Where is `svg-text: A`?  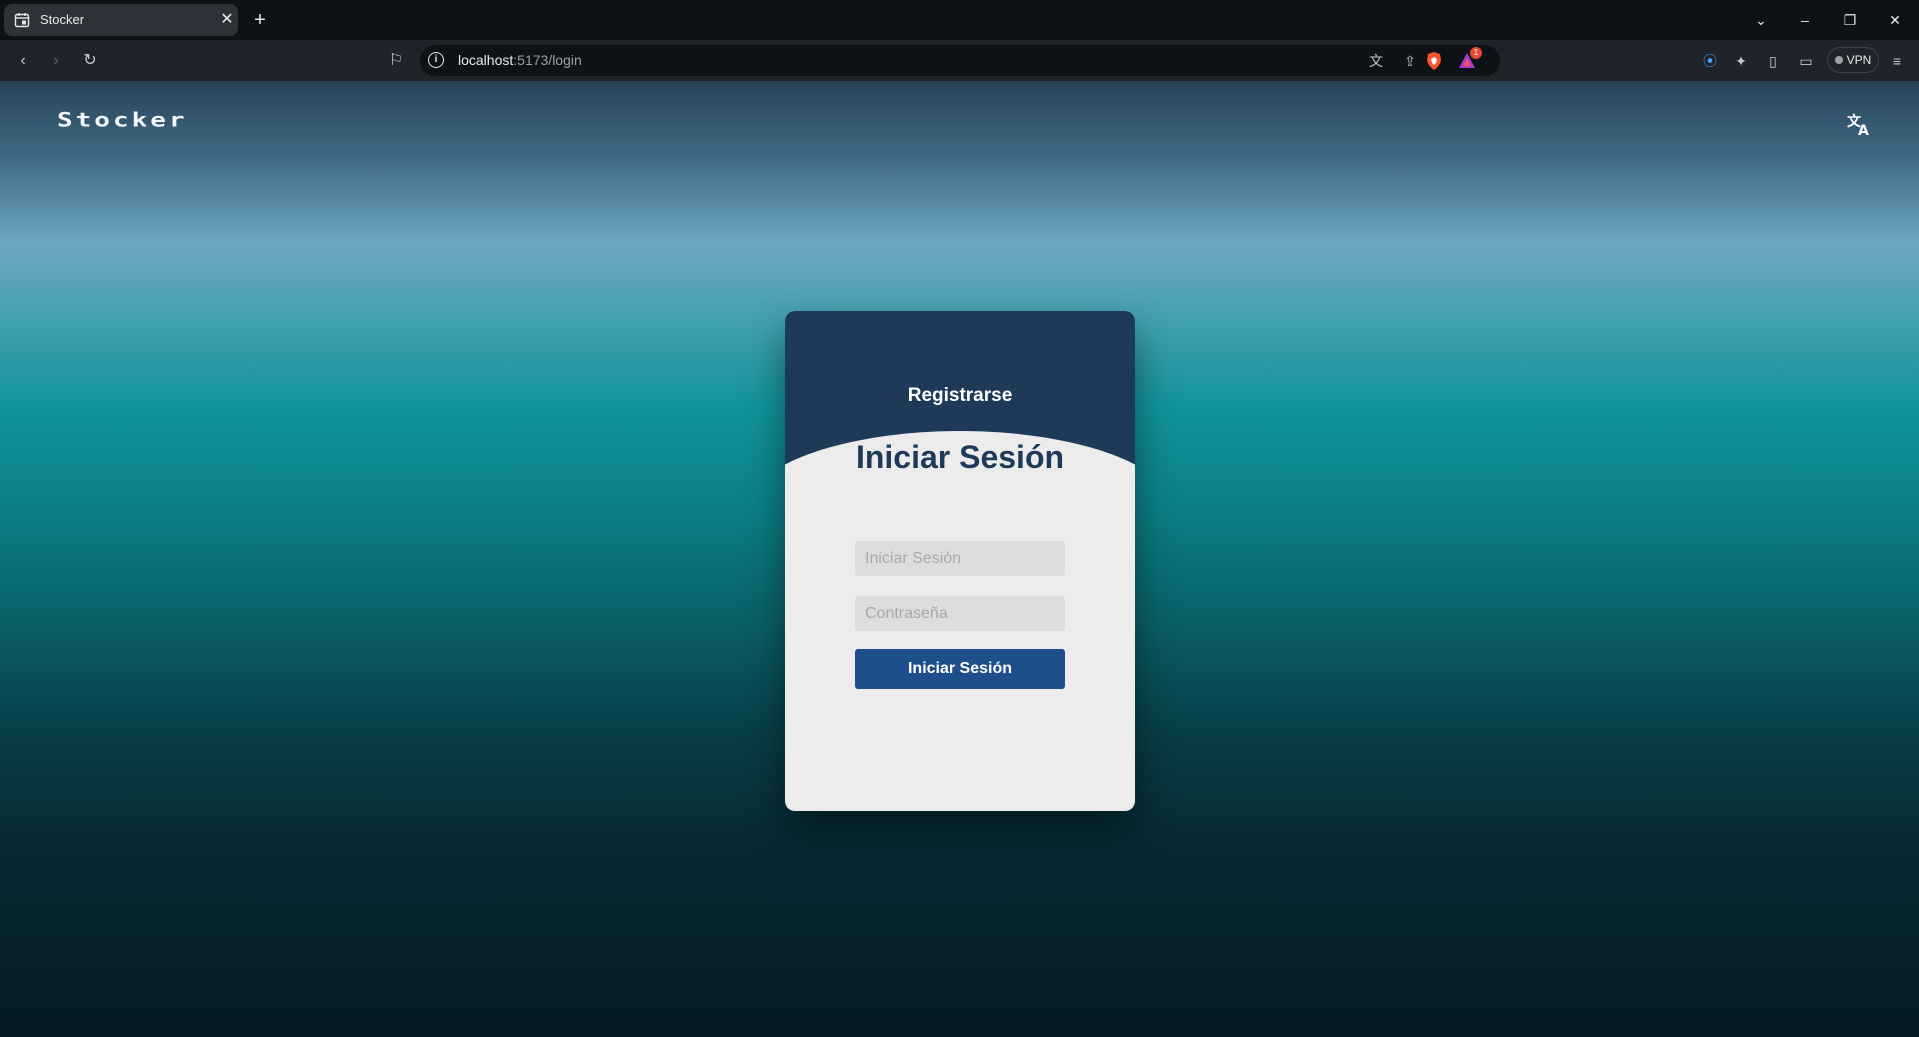 svg-text: A is located at coordinates (1863, 130).